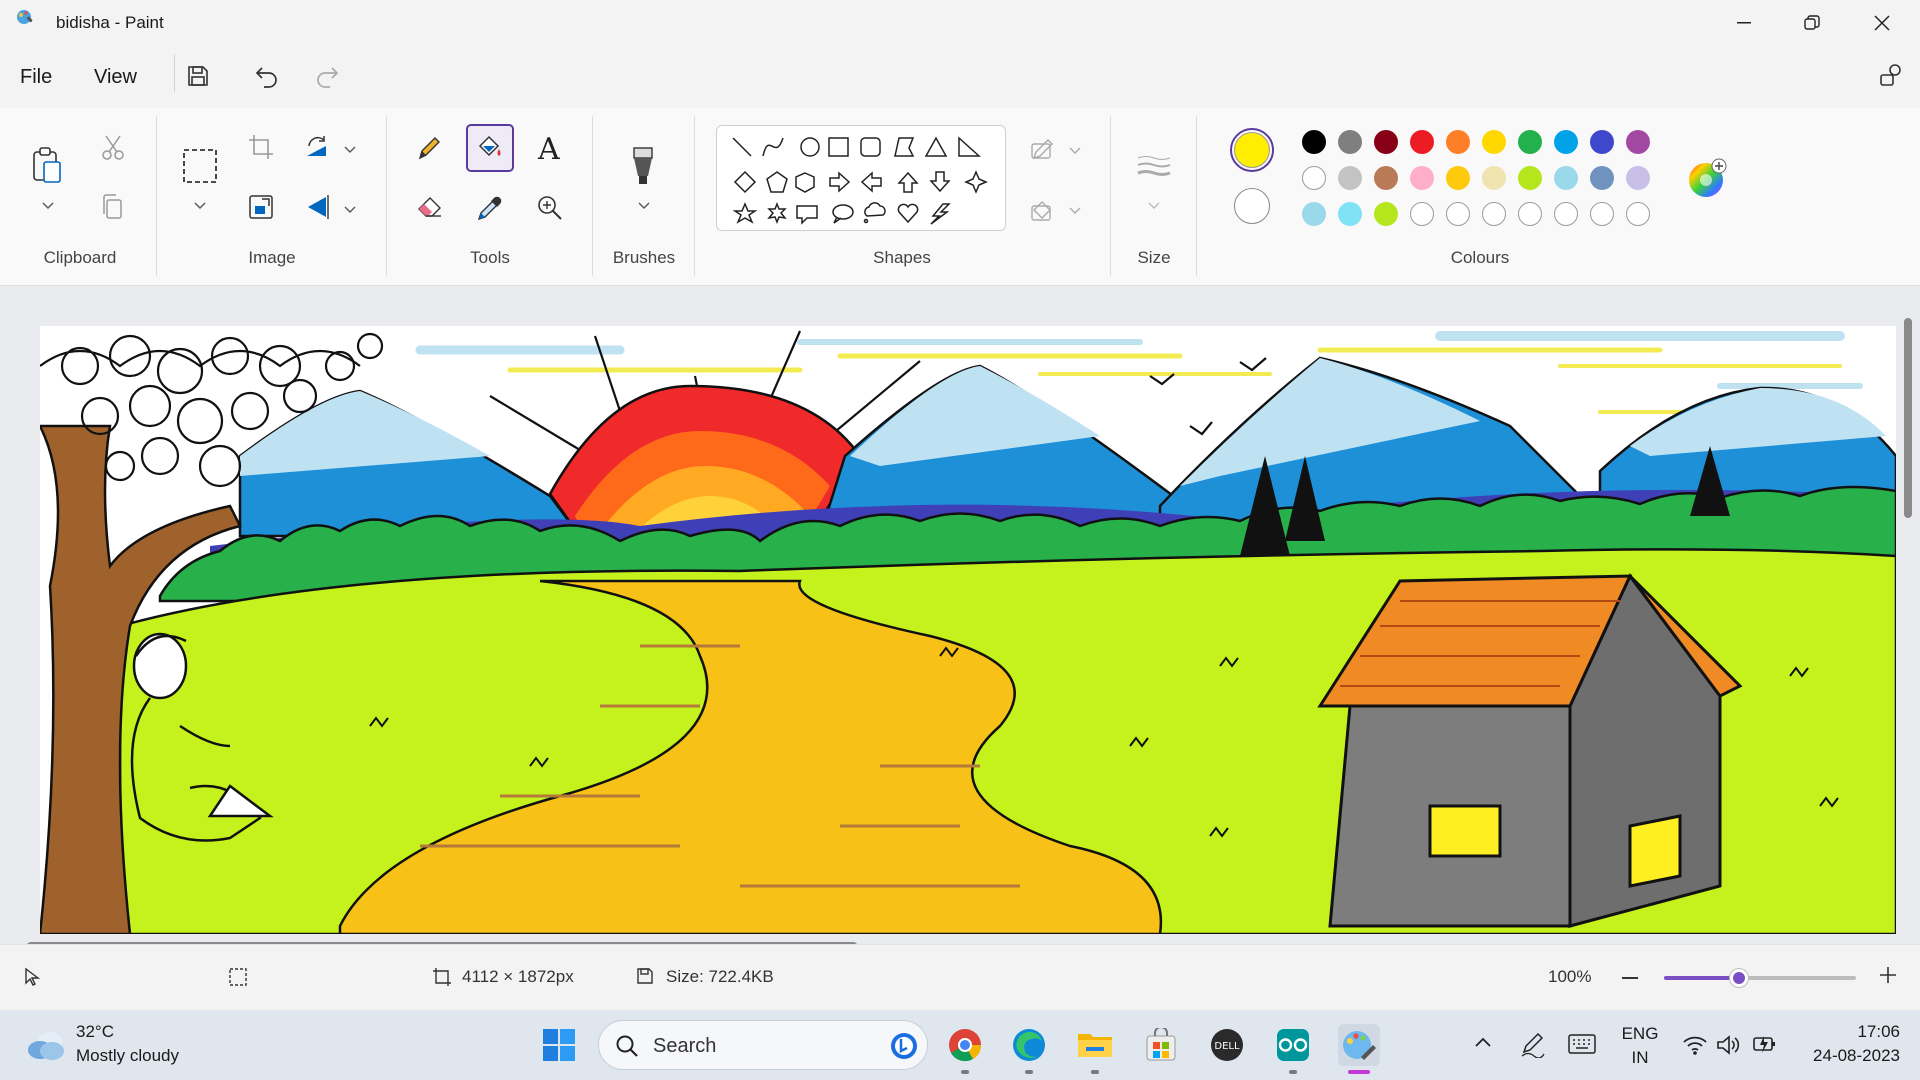  What do you see at coordinates (1227, 1045) in the screenshot?
I see `dell-icon: DELL` at bounding box center [1227, 1045].